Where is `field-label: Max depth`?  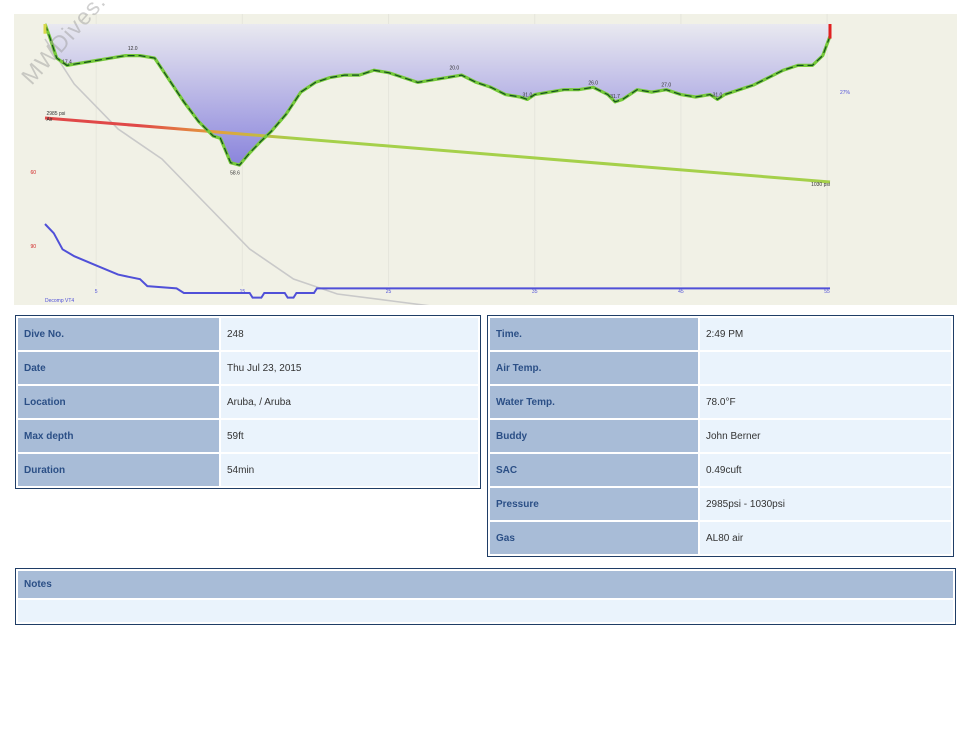
field-label: Max depth is located at coordinates (118, 436).